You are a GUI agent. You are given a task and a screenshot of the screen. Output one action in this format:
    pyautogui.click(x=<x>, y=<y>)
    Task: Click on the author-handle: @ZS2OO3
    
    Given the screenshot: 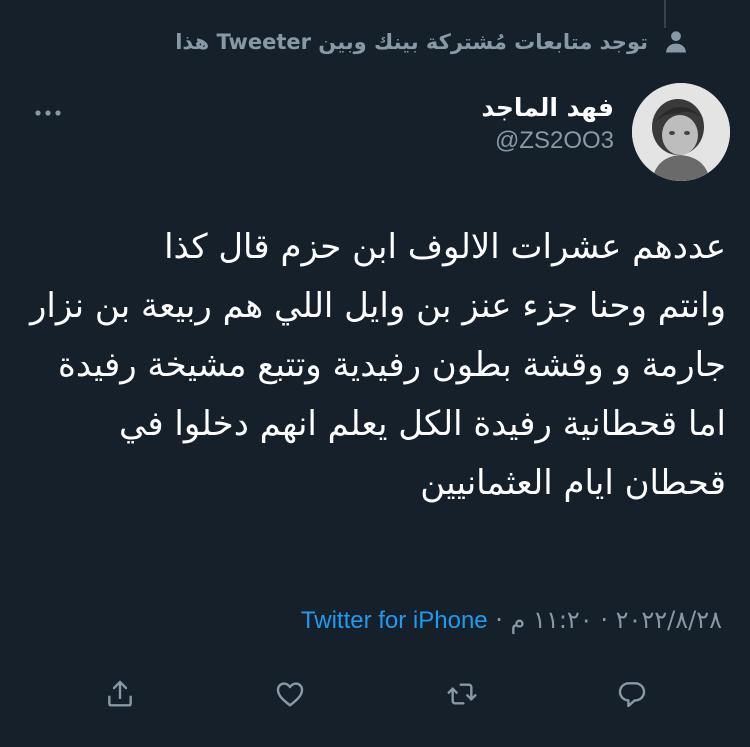 What is the action you would take?
    pyautogui.click(x=547, y=141)
    